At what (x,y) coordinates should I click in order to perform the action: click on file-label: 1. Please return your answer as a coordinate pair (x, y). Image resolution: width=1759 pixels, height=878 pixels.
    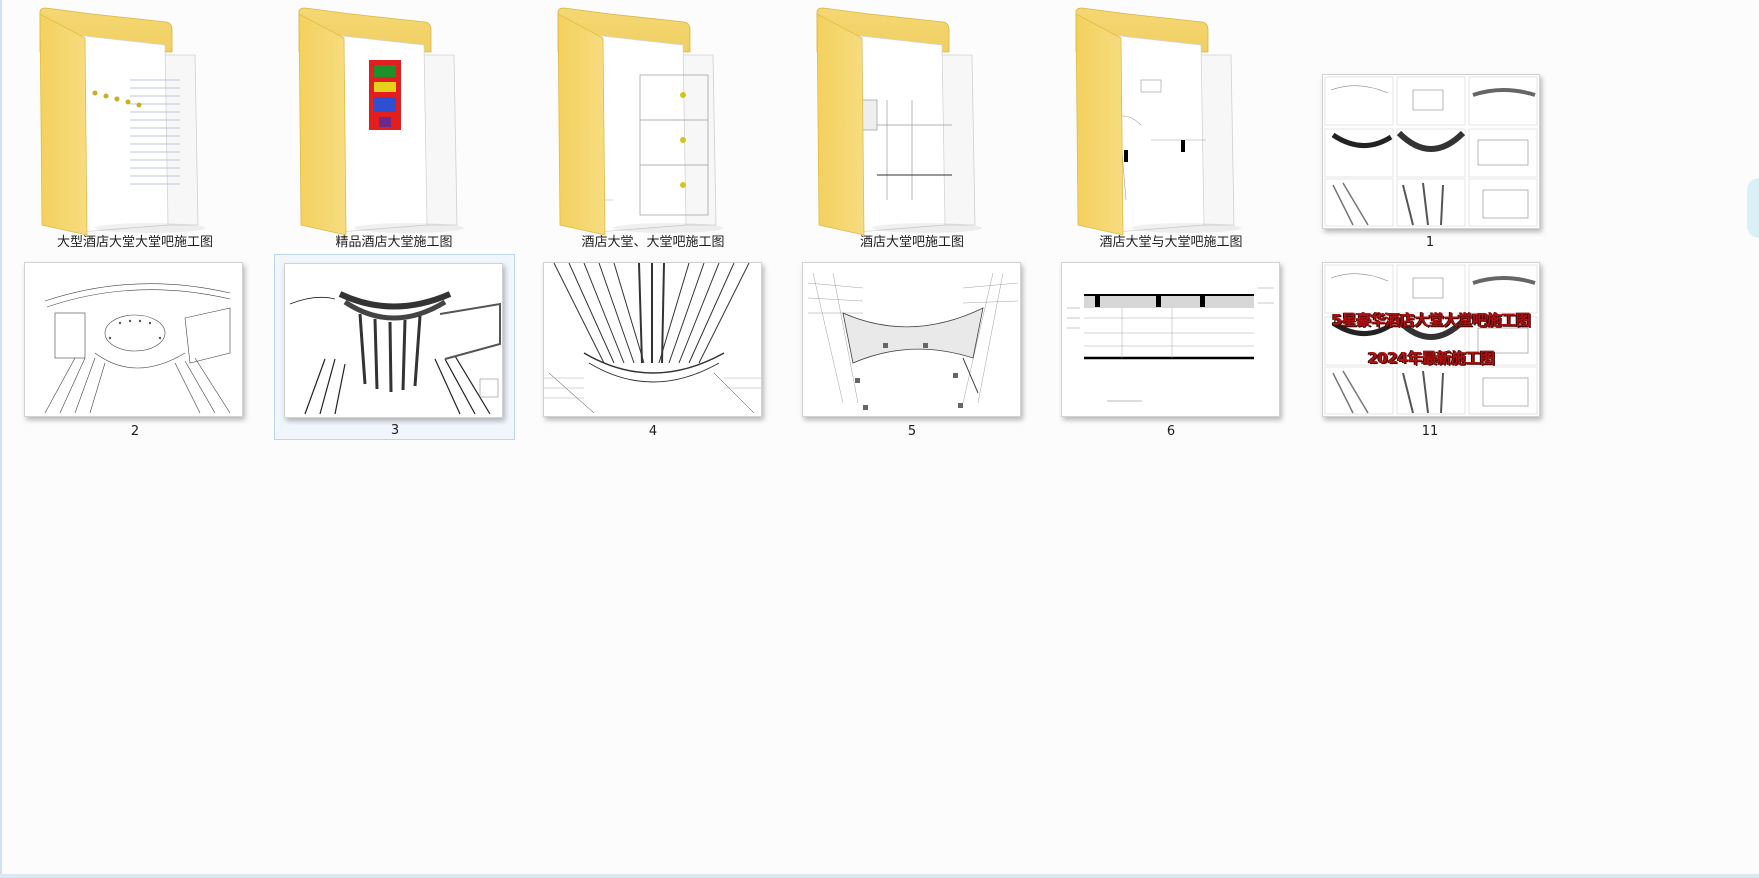
    Looking at the image, I should click on (1430, 242).